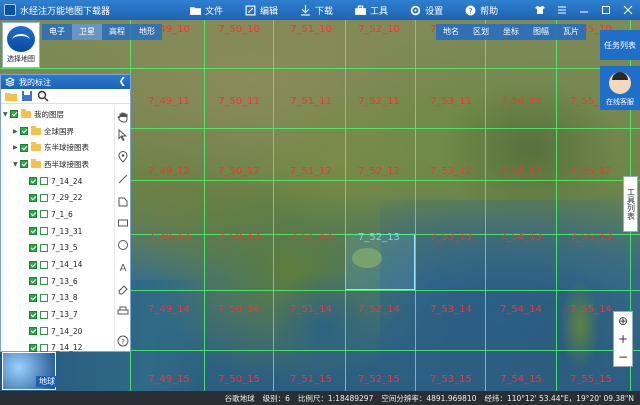  Describe the element at coordinates (379, 379) in the screenshot. I see `tile-label: 7_52_15` at that location.